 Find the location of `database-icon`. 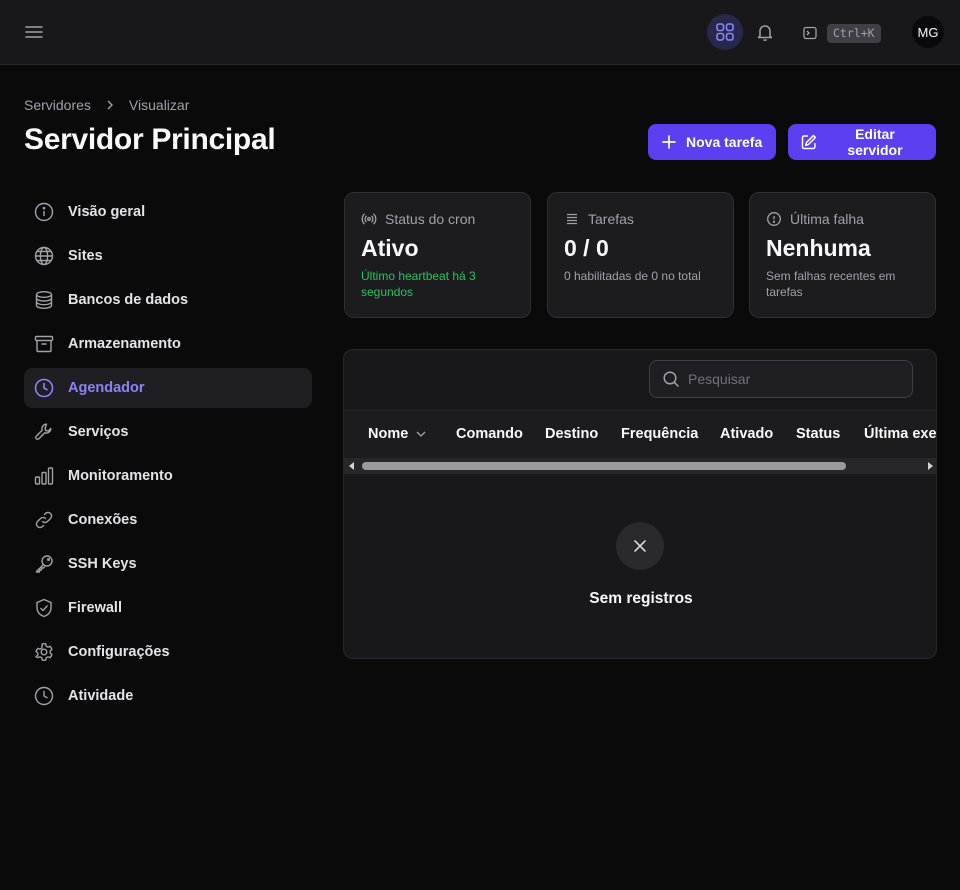

database-icon is located at coordinates (44, 300).